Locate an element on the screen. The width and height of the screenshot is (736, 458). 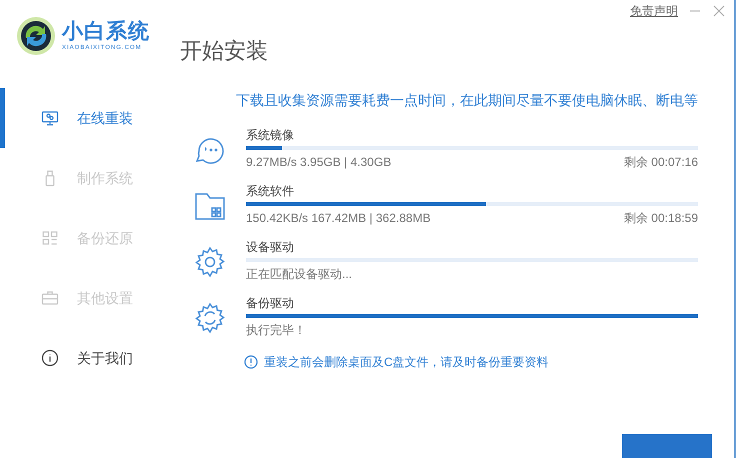
notice-text: 下载且收集资源需要耗费一点时间，在此期间尽量不要使电脑休眠、断电等 is located at coordinates (466, 100).